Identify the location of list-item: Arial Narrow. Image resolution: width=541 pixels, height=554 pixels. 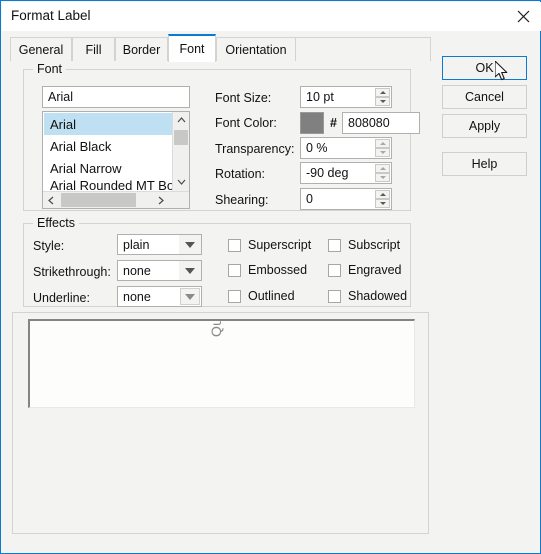
(108, 168).